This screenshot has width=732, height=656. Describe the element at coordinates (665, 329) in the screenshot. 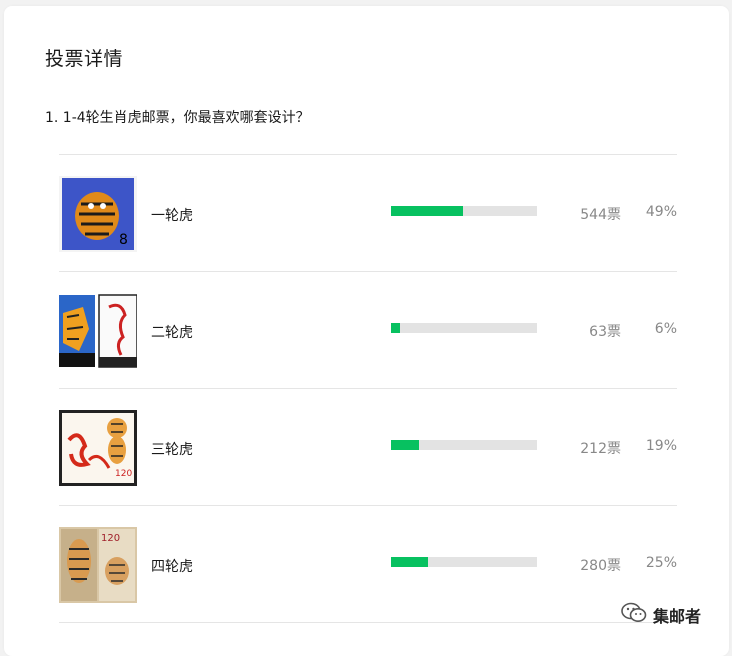

I see `vote-percent: 6%` at that location.